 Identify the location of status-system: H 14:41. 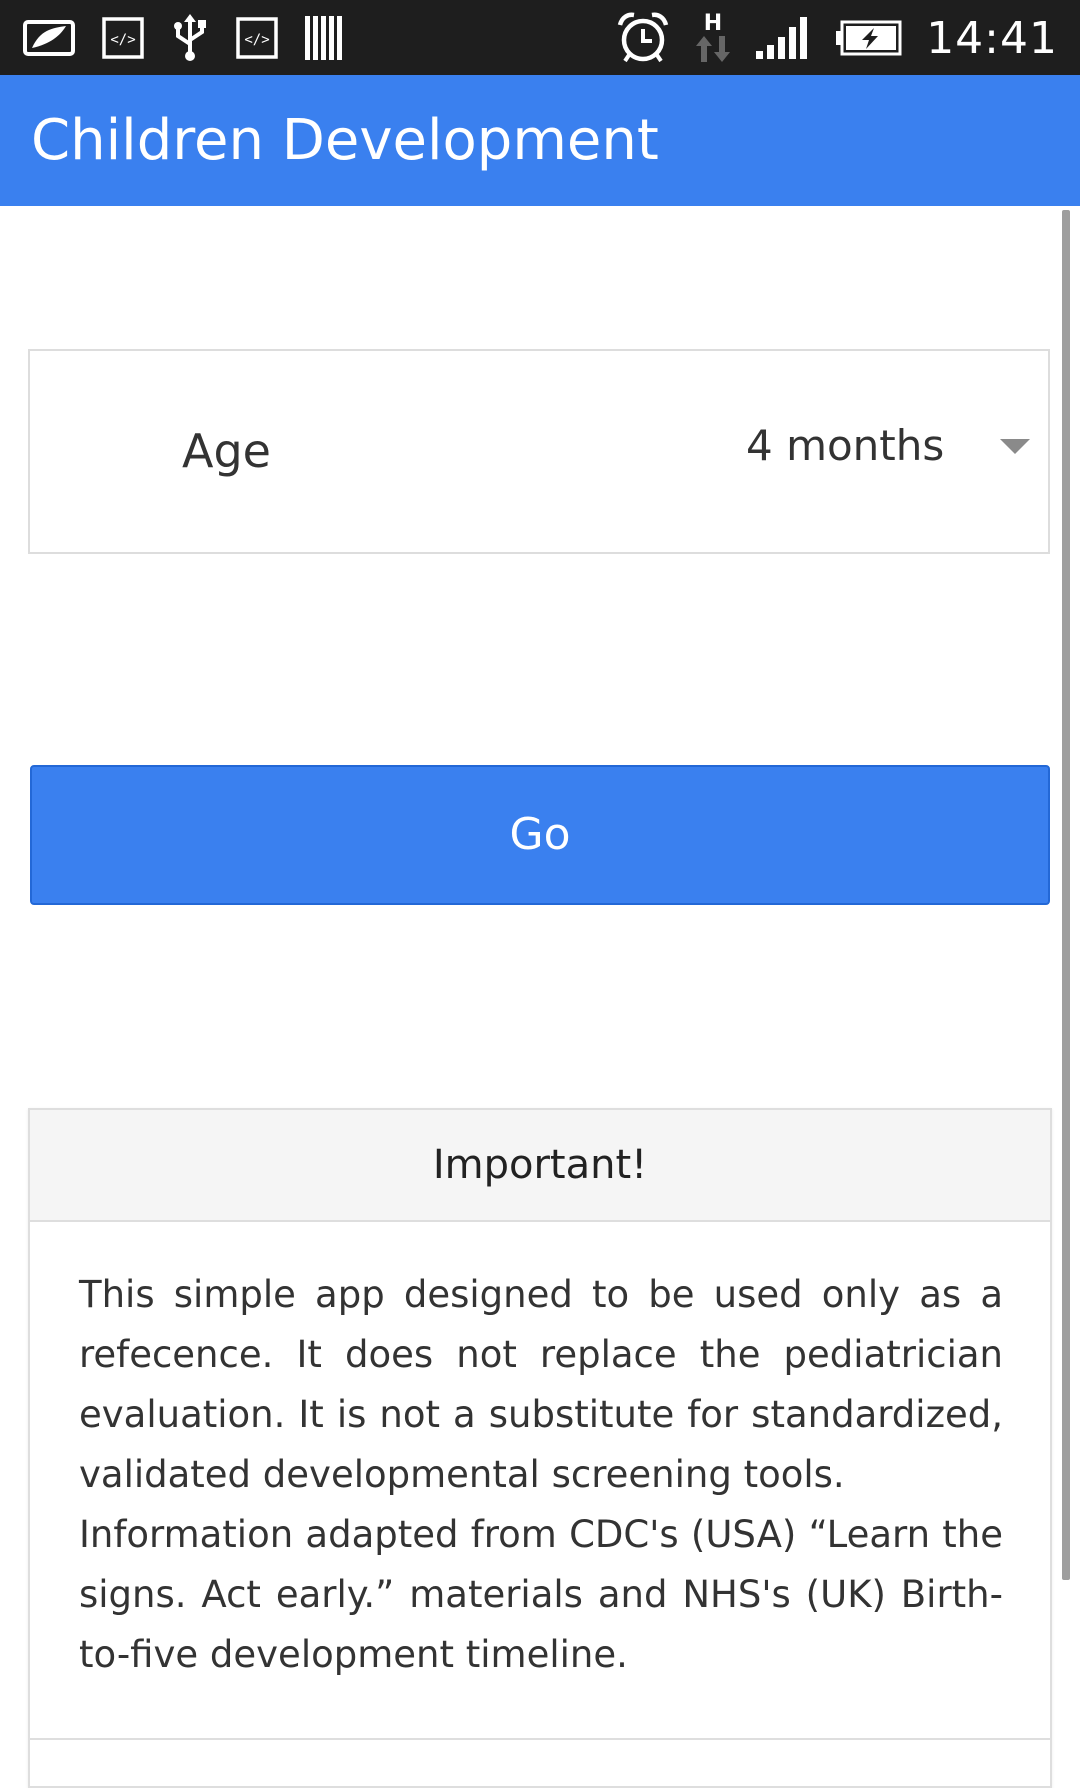
(837, 38).